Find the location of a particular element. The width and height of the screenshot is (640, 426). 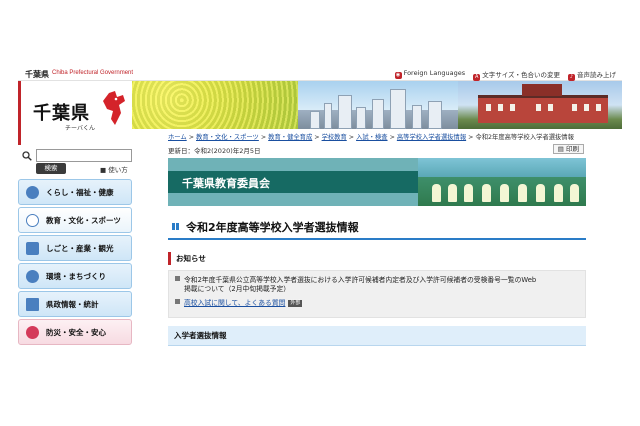

search-icon is located at coordinates (27, 156).